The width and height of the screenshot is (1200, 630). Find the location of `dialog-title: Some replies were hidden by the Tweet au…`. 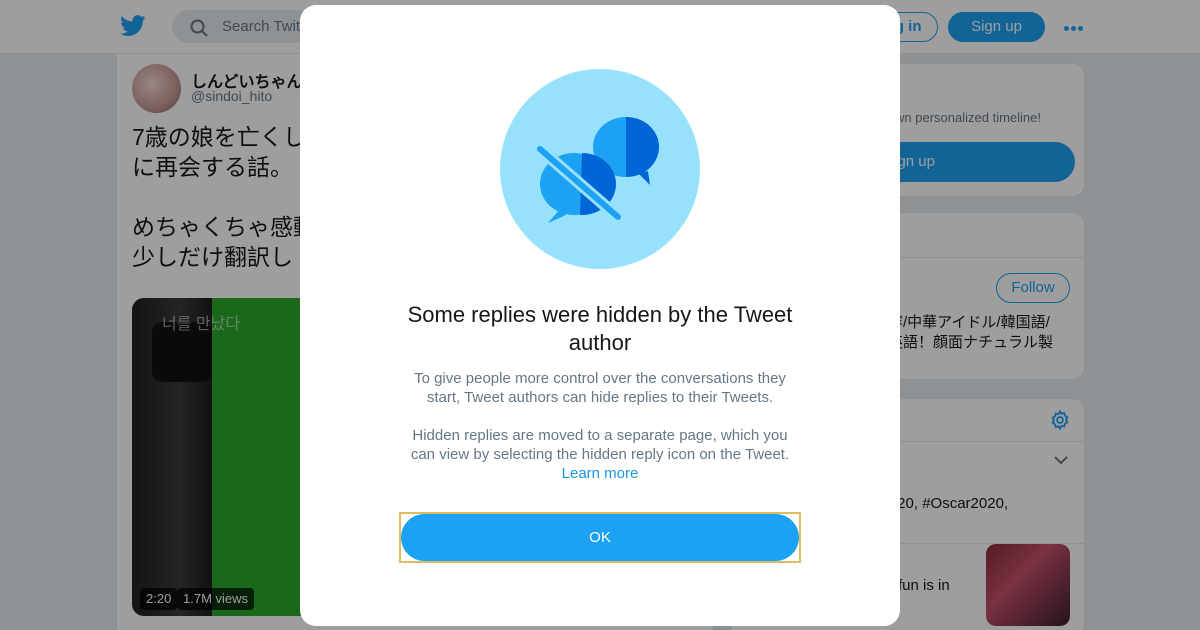

dialog-title: Some replies were hidden by the Tweet au… is located at coordinates (600, 328).